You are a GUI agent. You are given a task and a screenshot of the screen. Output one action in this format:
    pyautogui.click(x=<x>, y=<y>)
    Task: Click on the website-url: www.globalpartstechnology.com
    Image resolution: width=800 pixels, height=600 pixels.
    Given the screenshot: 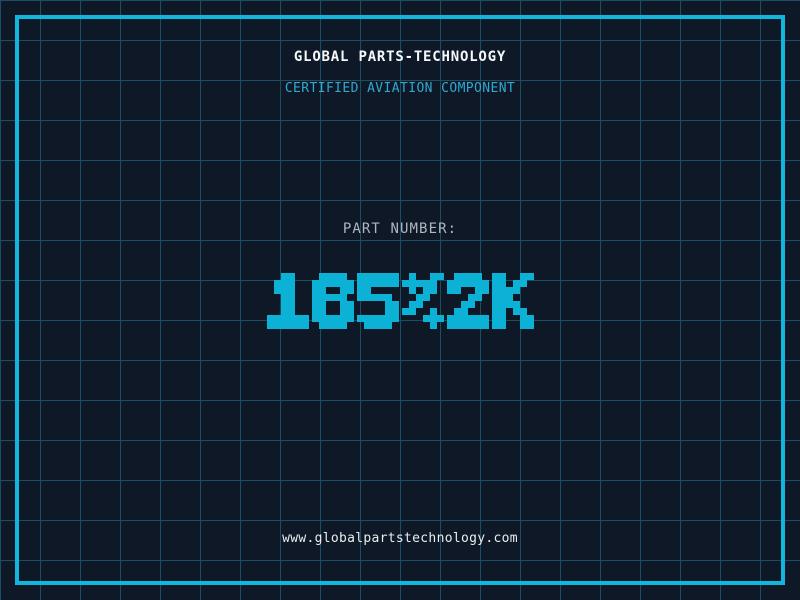 What is the action you would take?
    pyautogui.click(x=400, y=538)
    